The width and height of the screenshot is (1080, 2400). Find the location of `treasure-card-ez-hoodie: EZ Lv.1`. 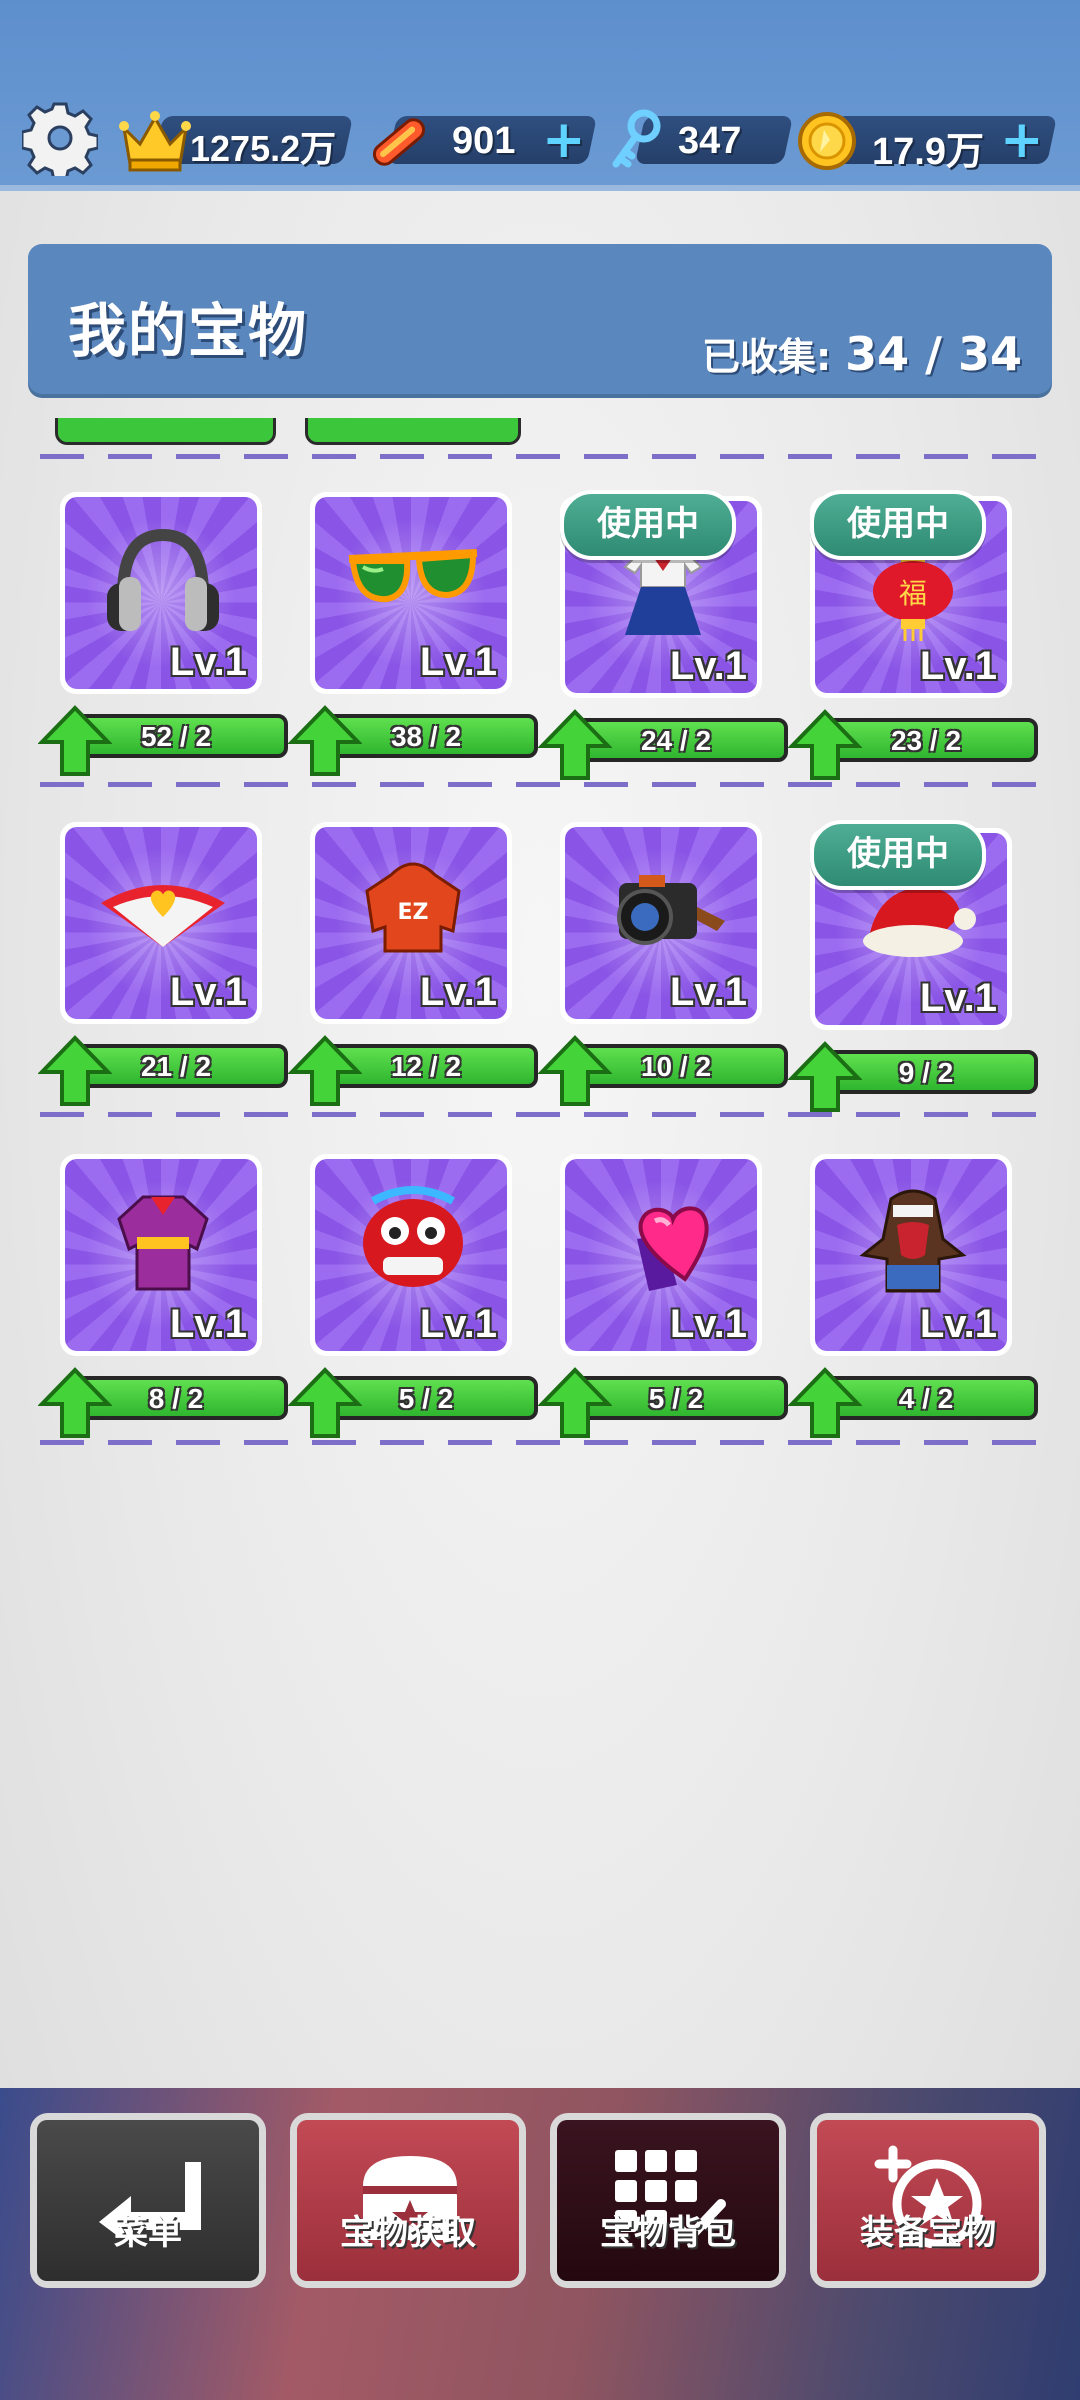

treasure-card-ez-hoodie: EZ Lv.1 is located at coordinates (411, 923).